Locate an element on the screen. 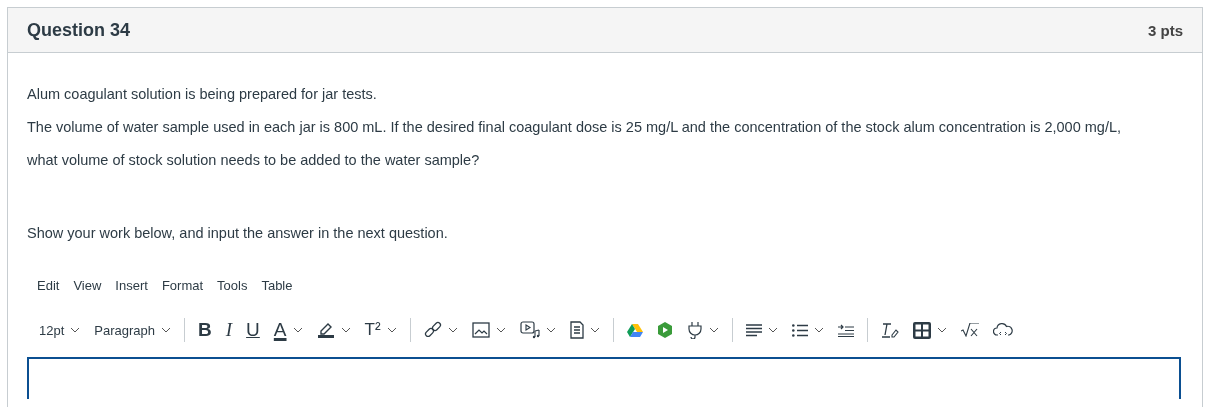  align-icon is located at coordinates (753, 330).